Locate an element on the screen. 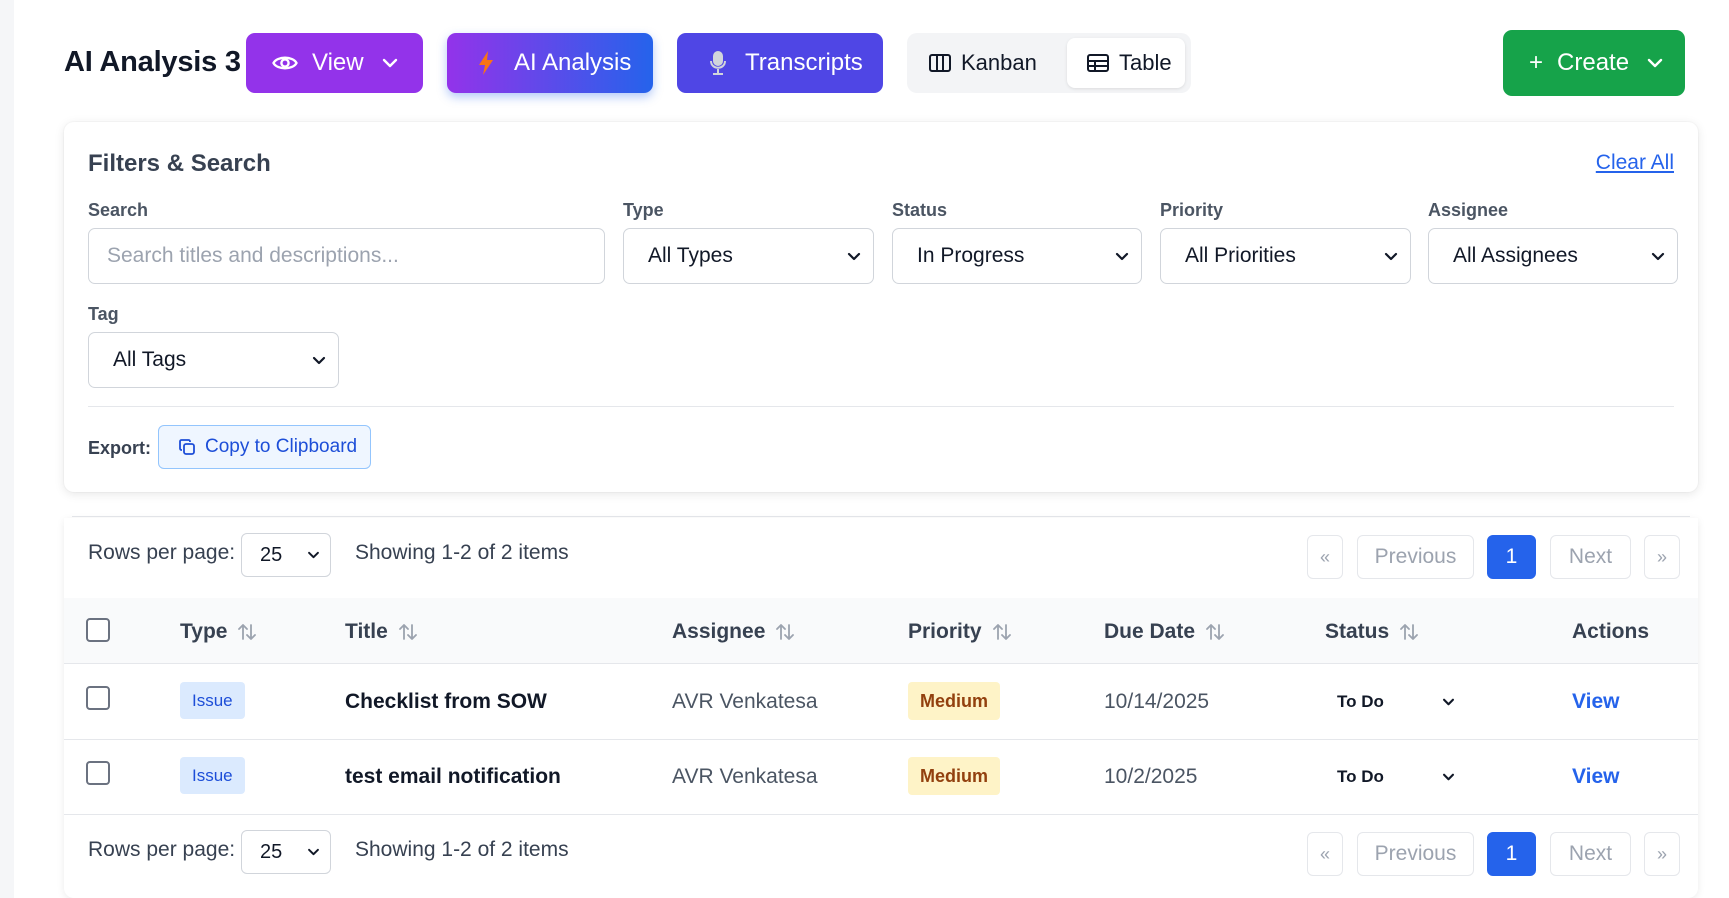 The width and height of the screenshot is (1729, 898). priority-select: All Priorities is located at coordinates (1285, 256).